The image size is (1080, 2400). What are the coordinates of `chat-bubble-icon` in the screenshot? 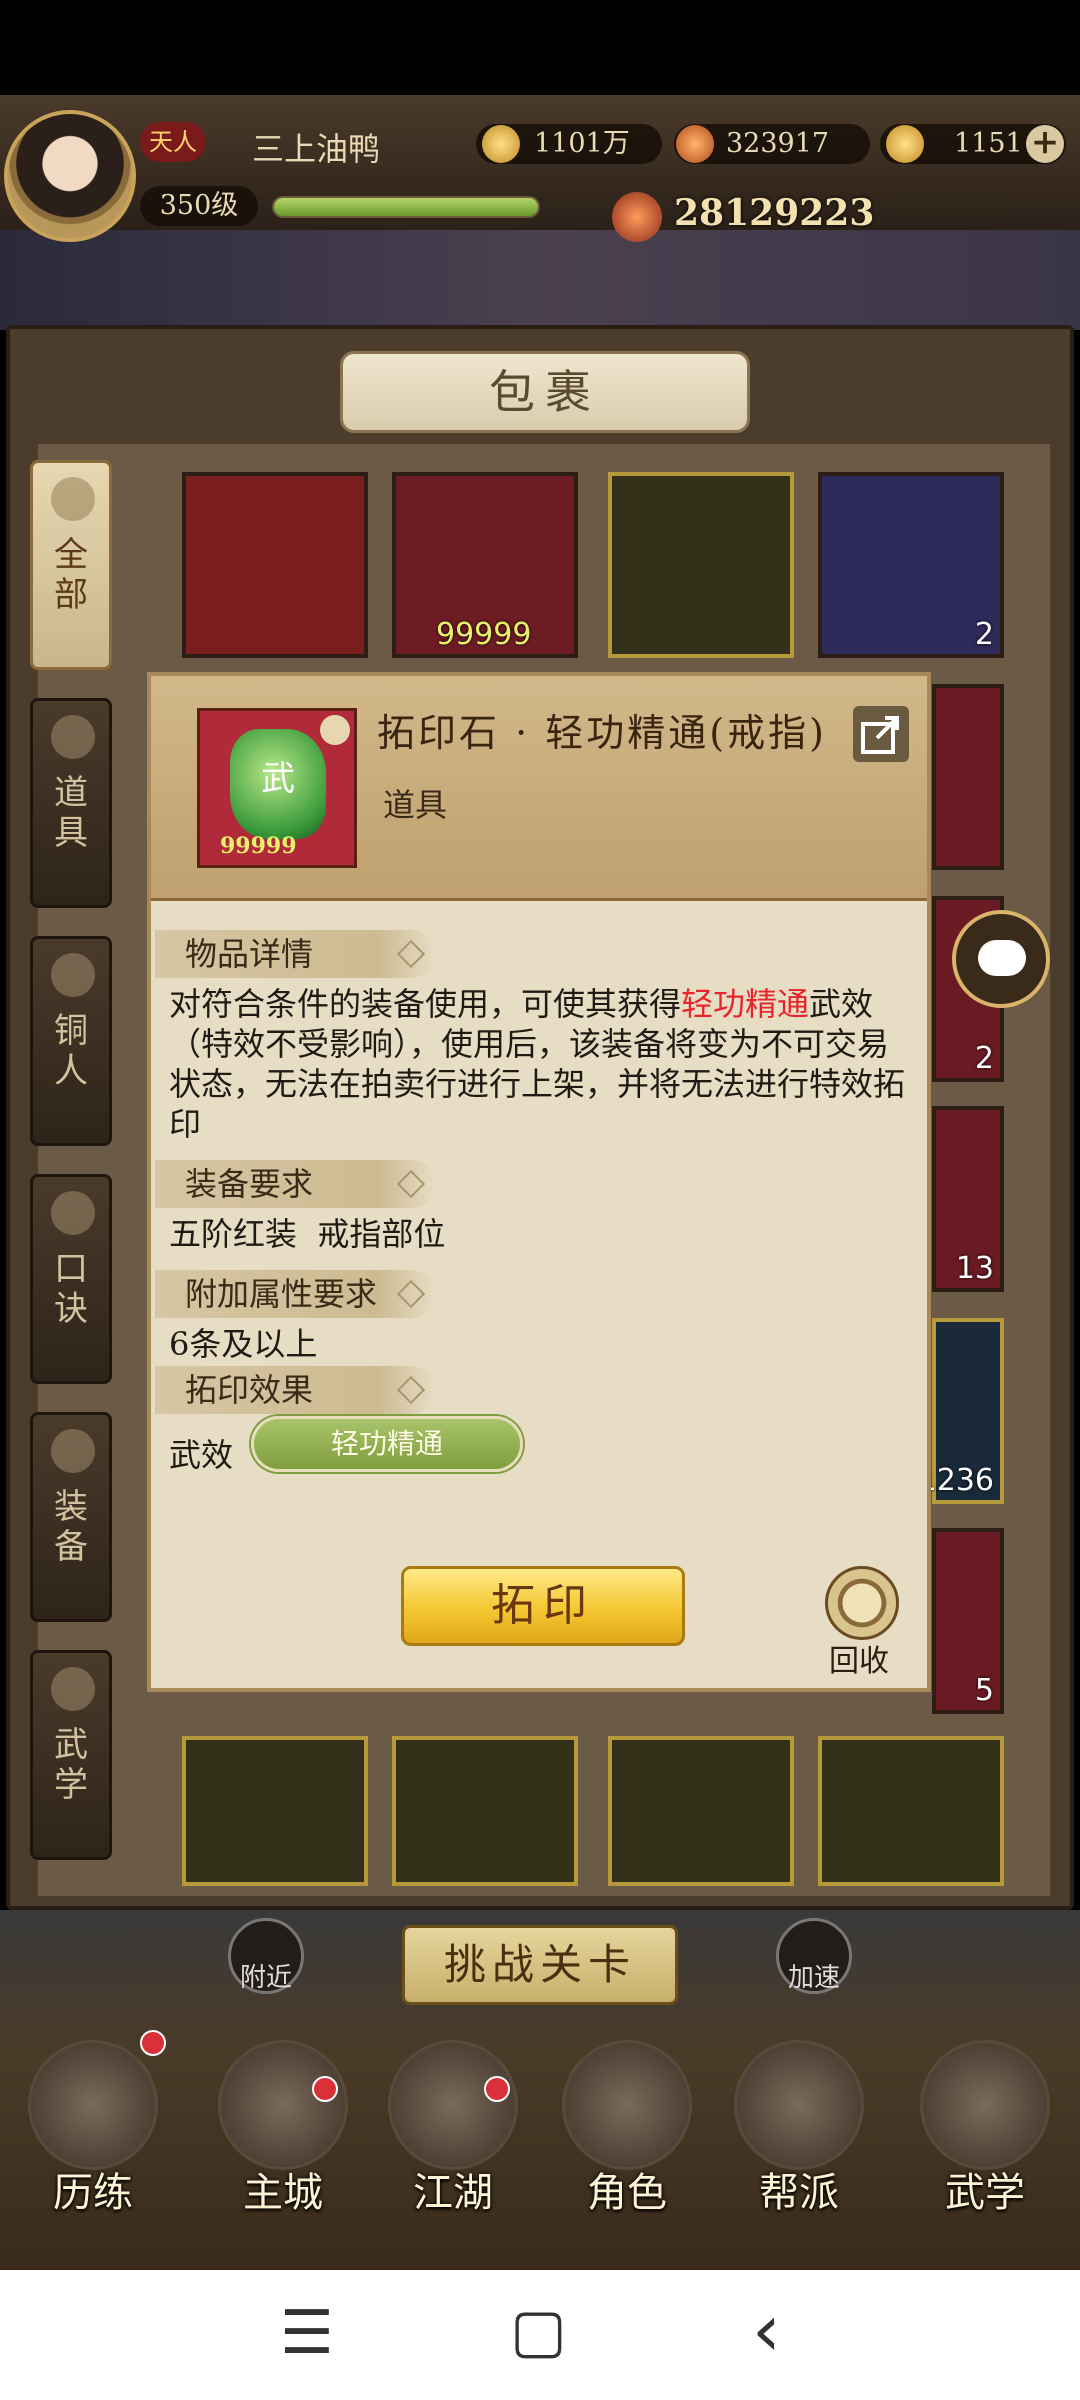 It's located at (1002, 958).